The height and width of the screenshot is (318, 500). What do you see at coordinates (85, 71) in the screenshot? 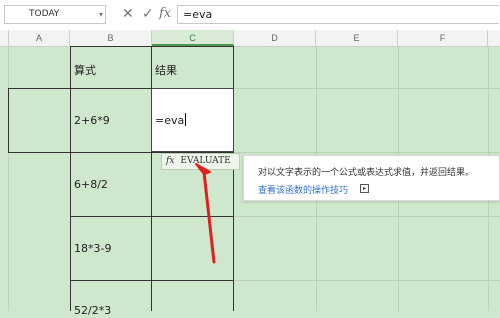
I see `cell-b1: 算式` at bounding box center [85, 71].